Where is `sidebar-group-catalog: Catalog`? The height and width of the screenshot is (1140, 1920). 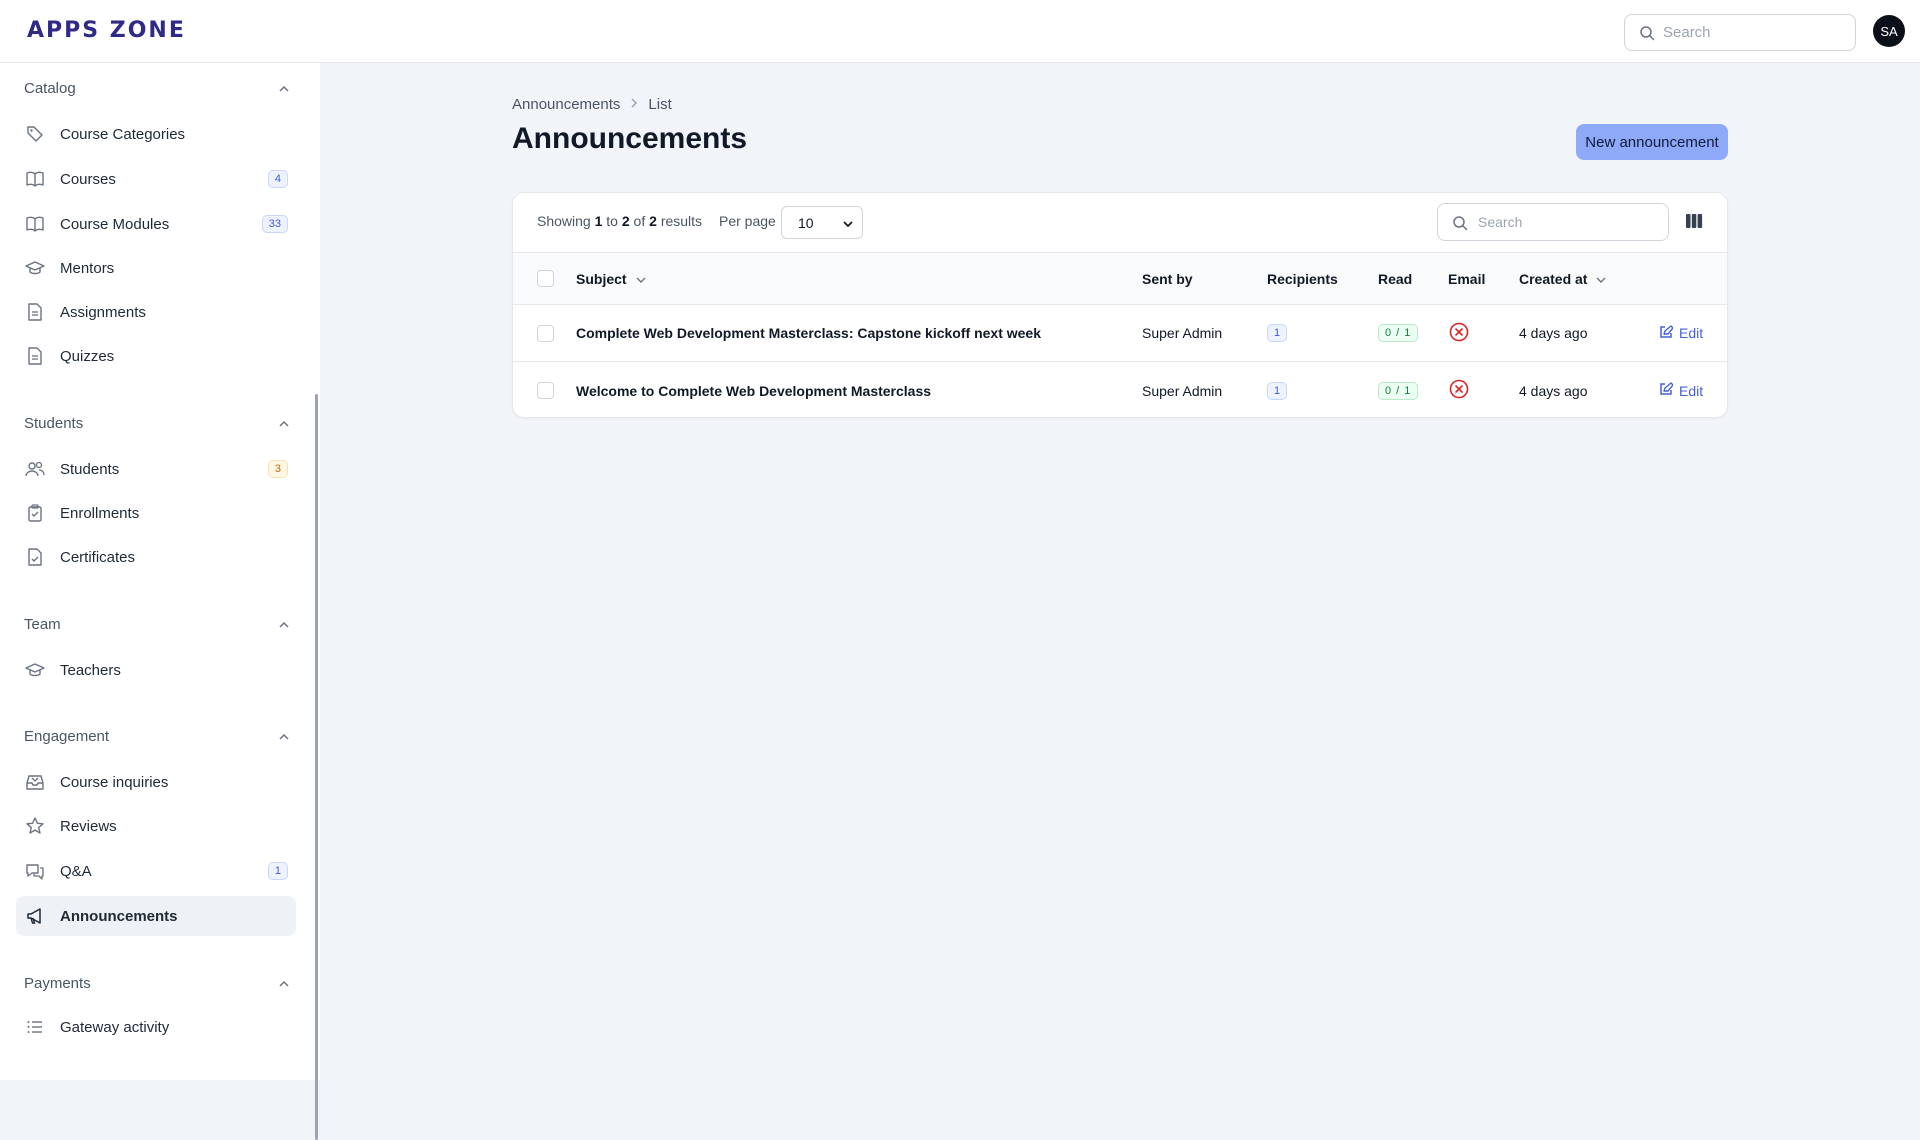 sidebar-group-catalog: Catalog is located at coordinates (157, 88).